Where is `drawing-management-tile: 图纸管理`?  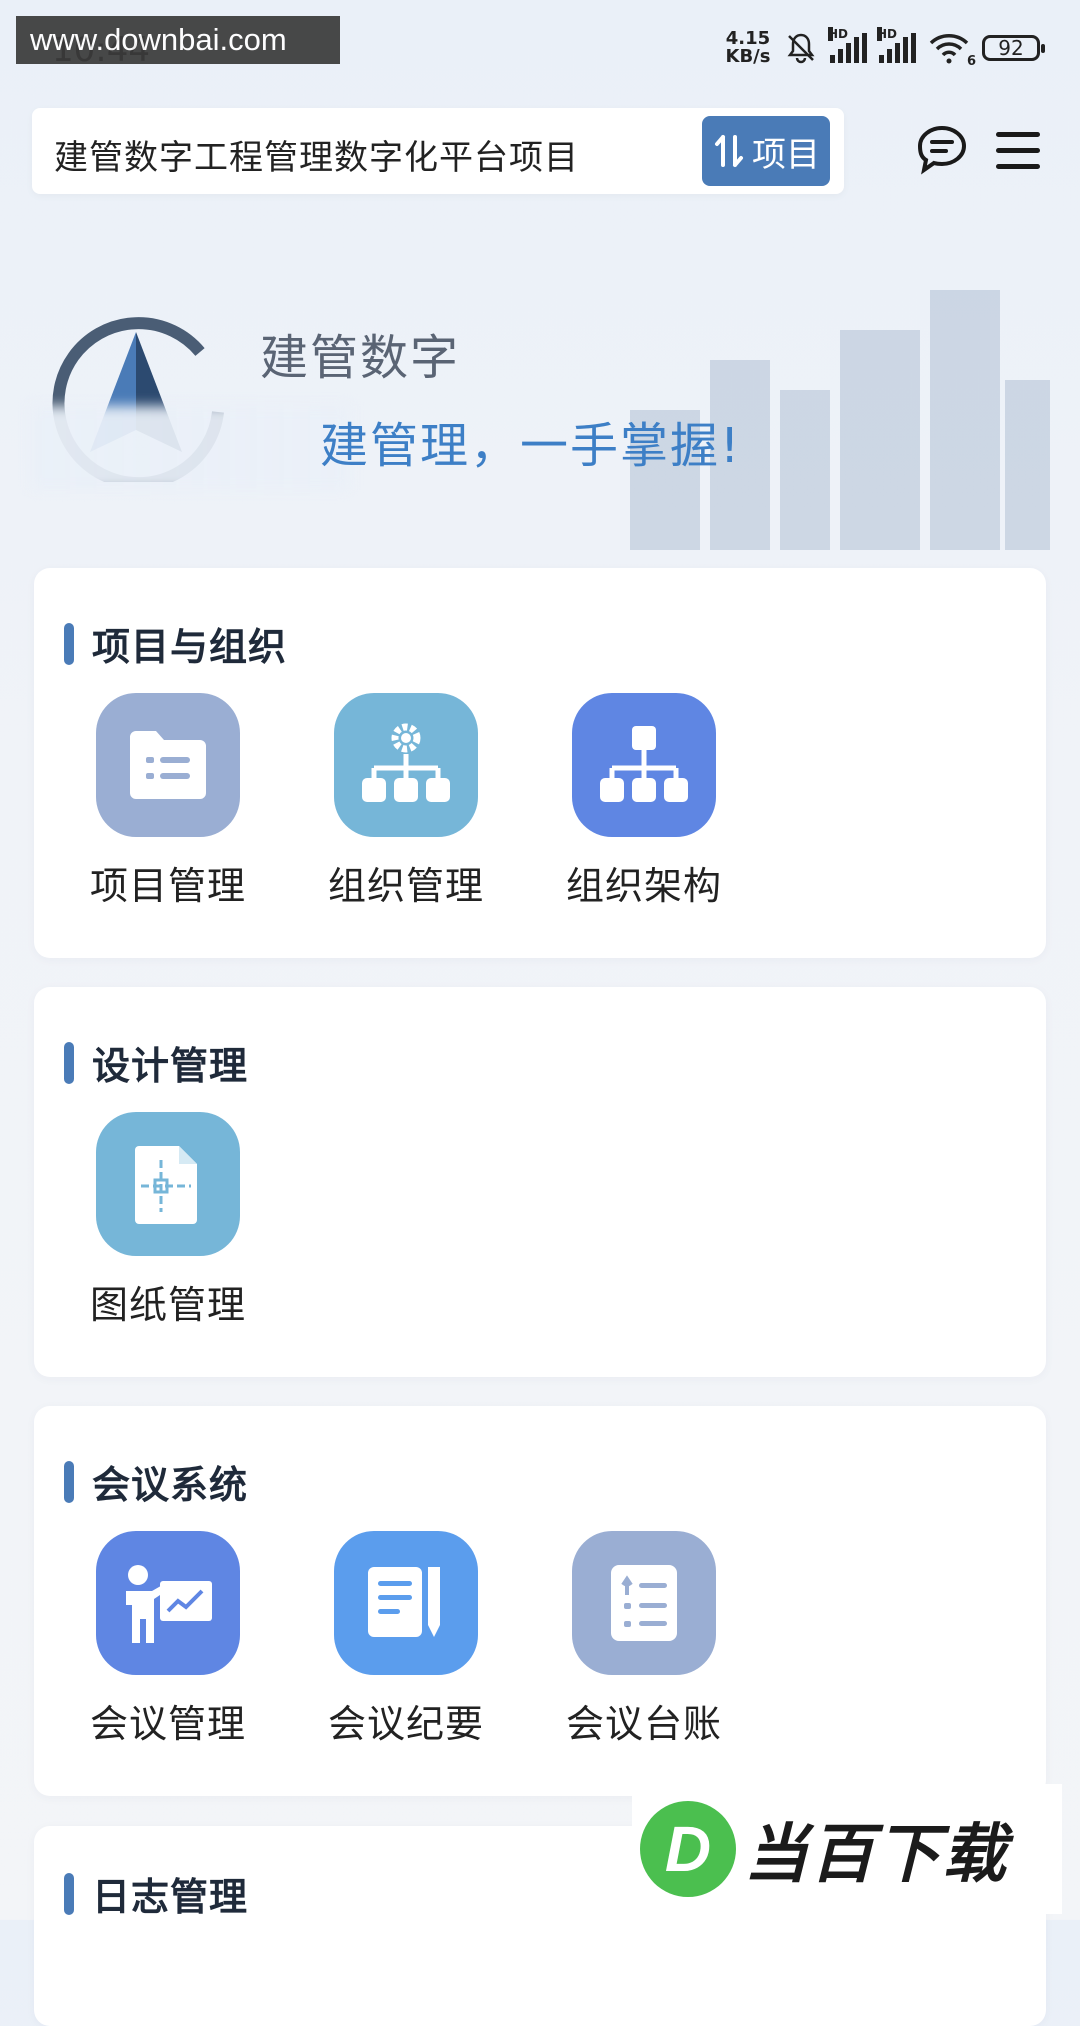 drawing-management-tile: 图纸管理 is located at coordinates (167, 1220).